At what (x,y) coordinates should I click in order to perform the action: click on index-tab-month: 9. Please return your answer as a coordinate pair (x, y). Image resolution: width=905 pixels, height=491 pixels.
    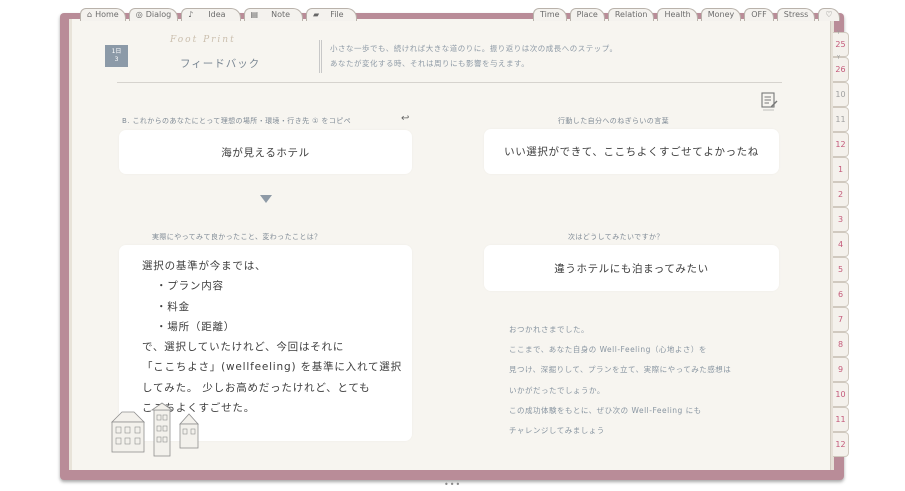
    Looking at the image, I should click on (841, 369).